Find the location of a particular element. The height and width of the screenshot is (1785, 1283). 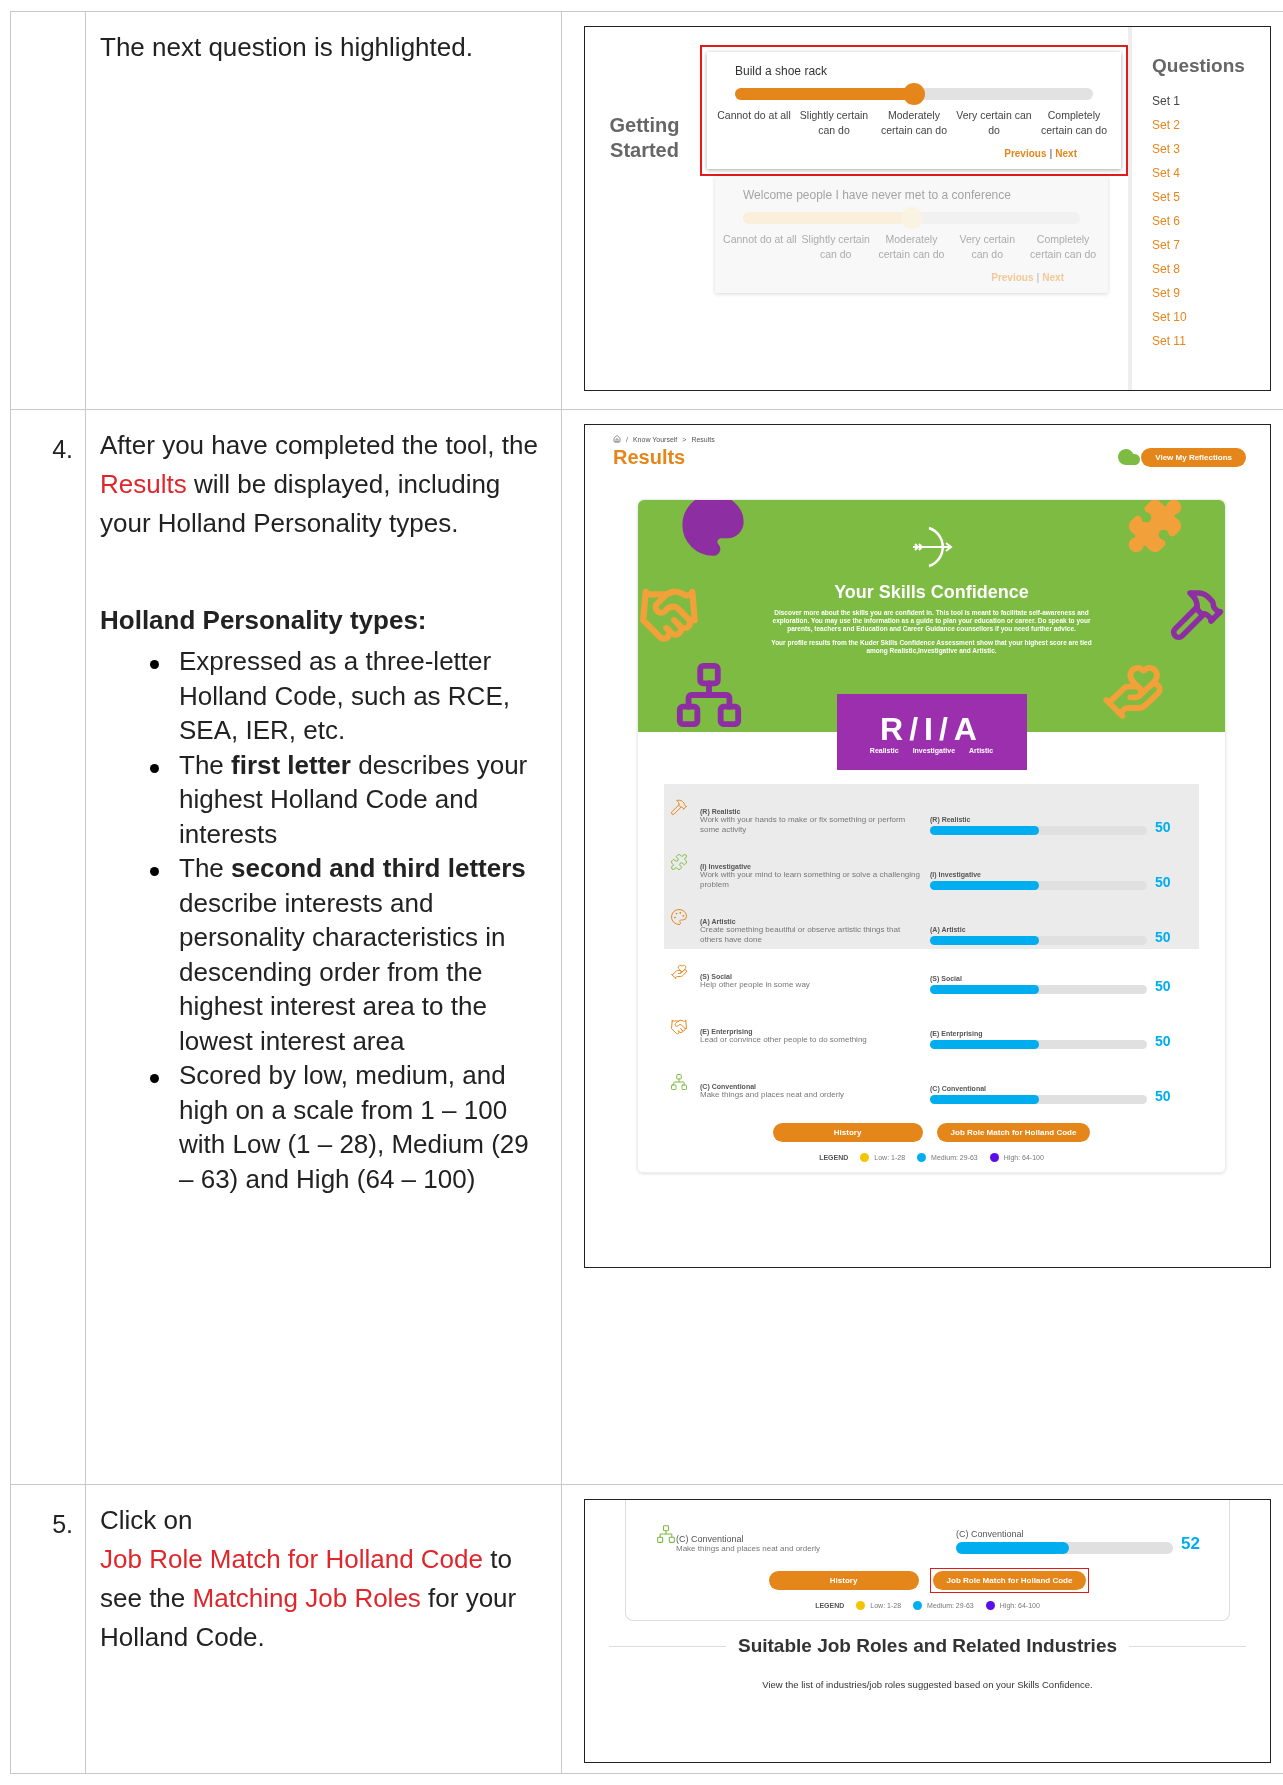

home-icon is located at coordinates (617, 439).